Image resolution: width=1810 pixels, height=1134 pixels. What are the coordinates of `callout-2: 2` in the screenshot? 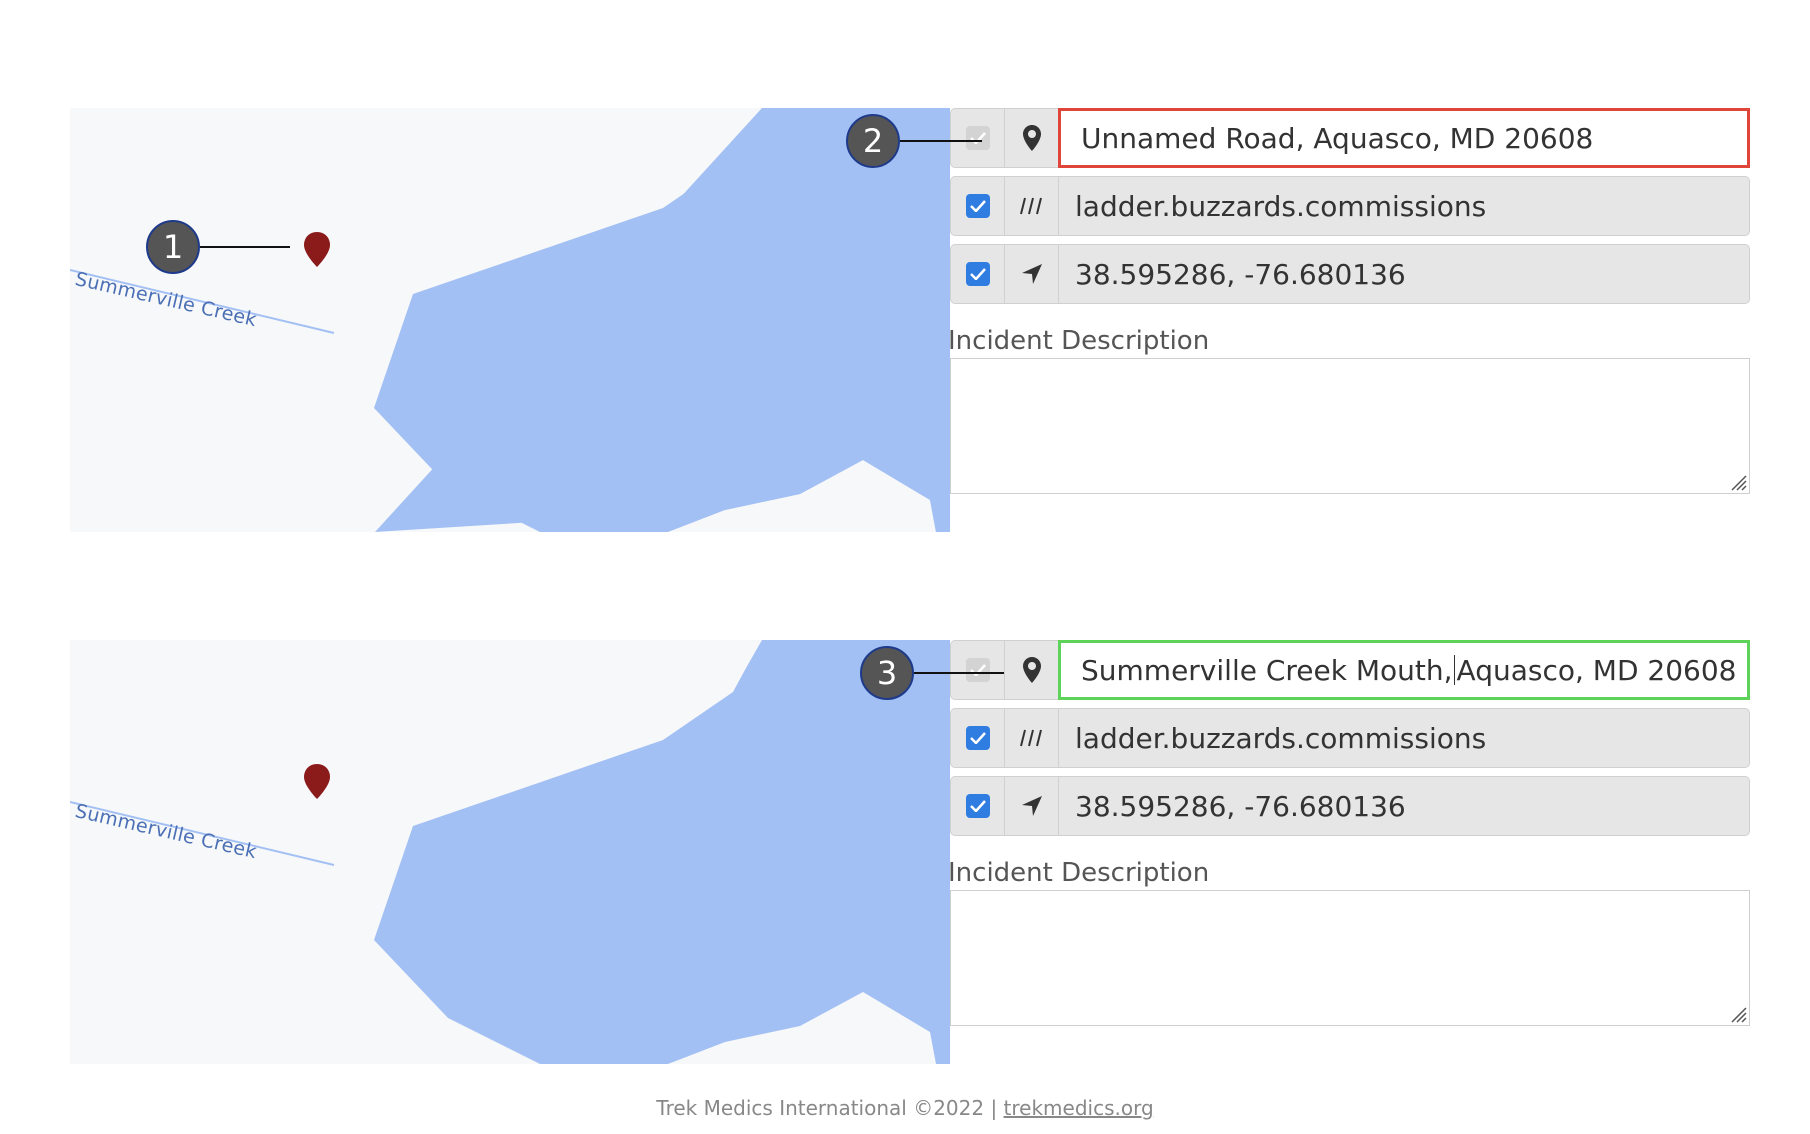 It's located at (873, 141).